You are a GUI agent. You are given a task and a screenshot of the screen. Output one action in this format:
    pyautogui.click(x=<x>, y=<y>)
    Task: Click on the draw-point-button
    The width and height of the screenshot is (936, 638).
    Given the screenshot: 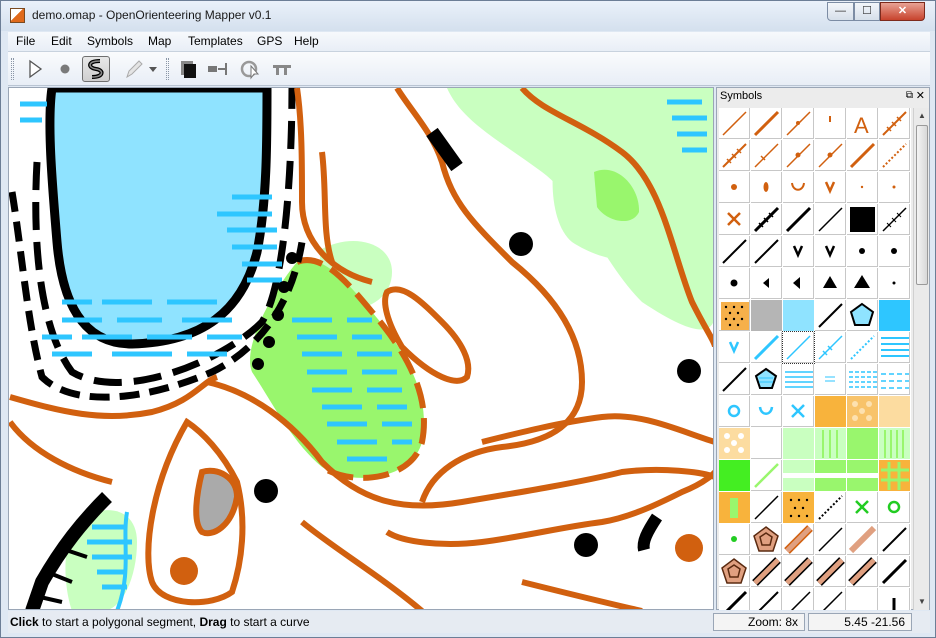 What is the action you would take?
    pyautogui.click(x=65, y=69)
    